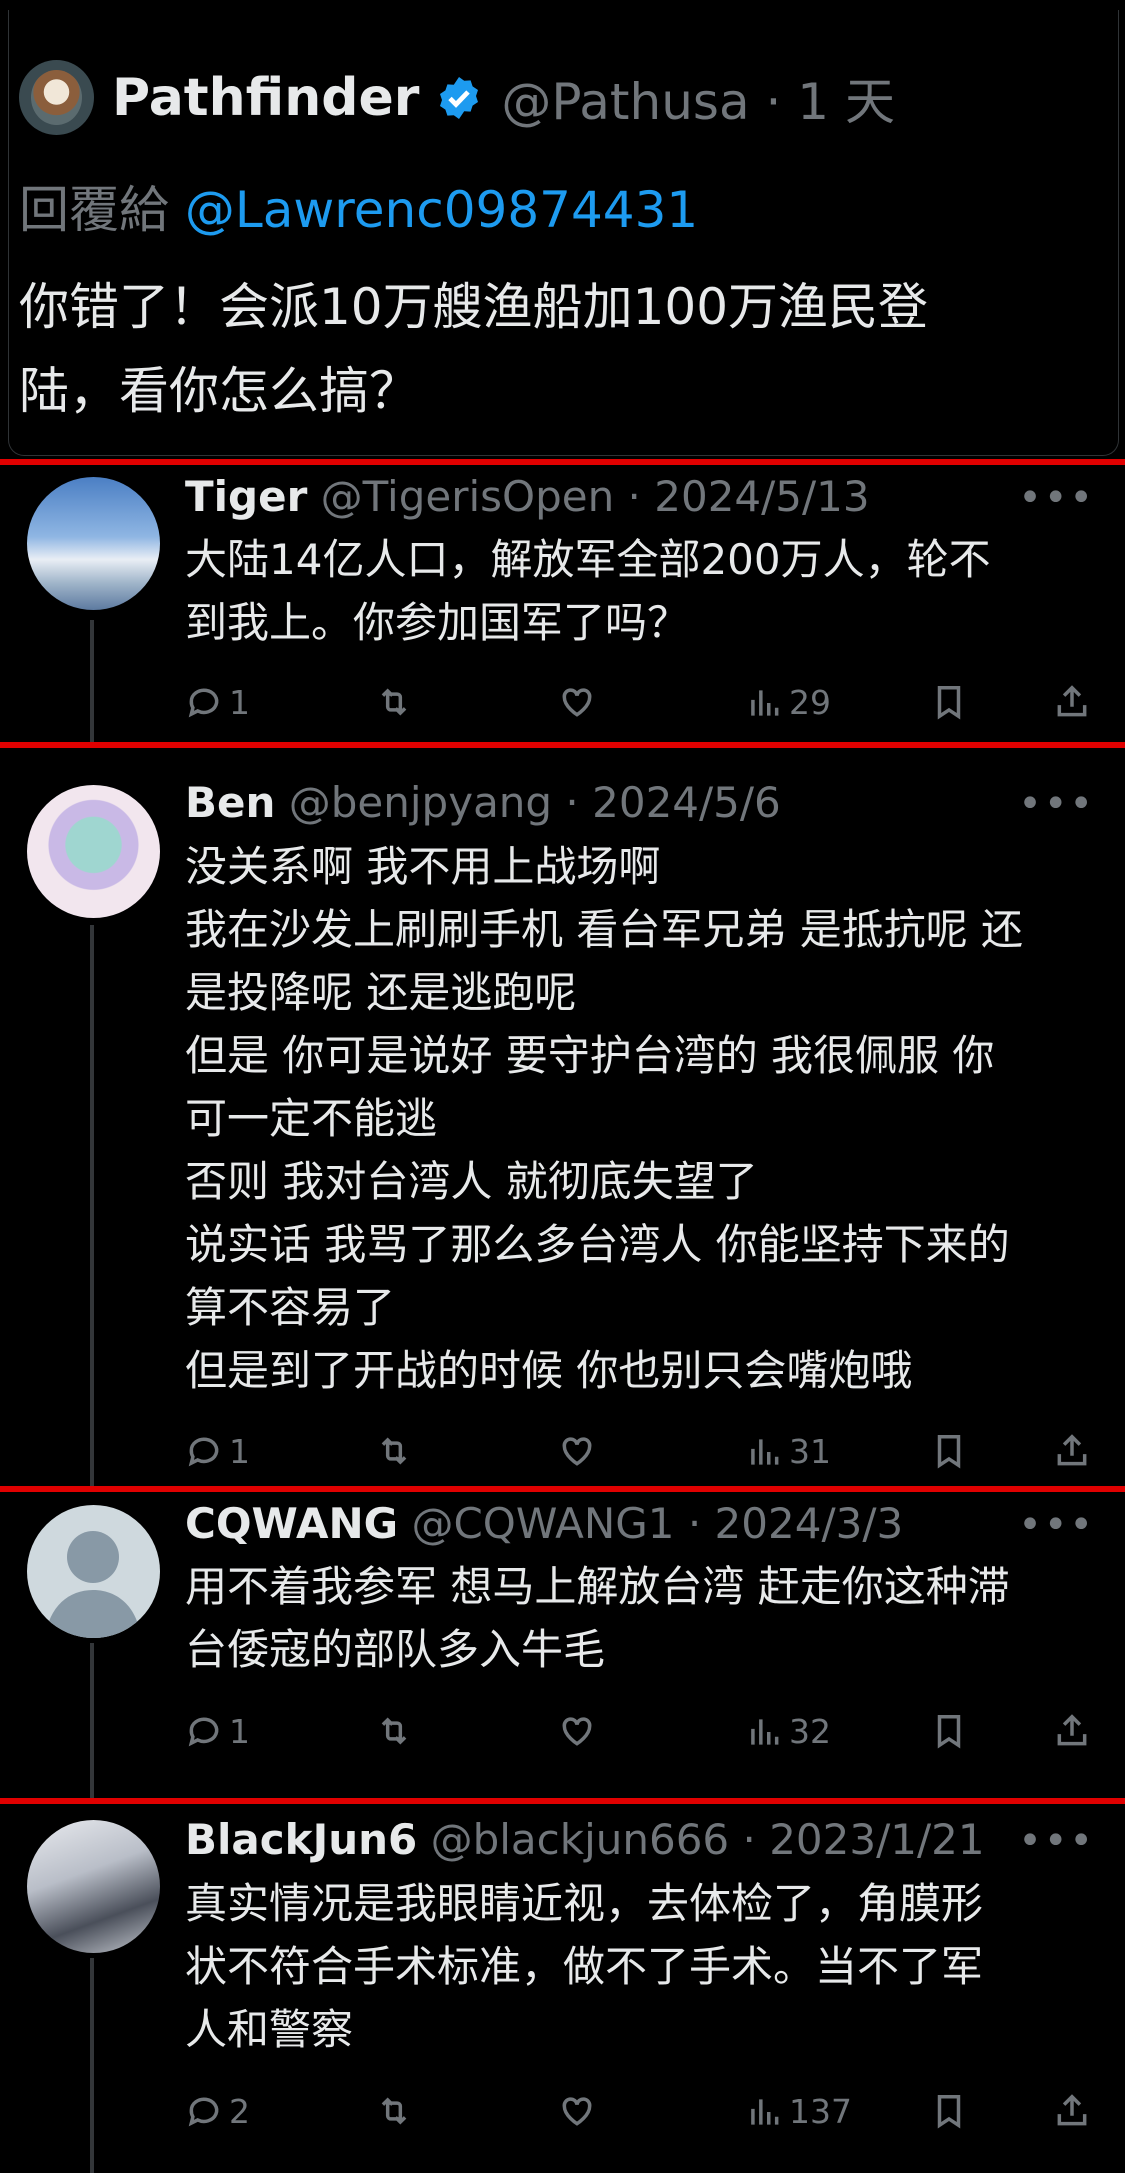  Describe the element at coordinates (381, 992) in the screenshot. I see `text-line: 是投降呢 还是逃跑呢` at that location.